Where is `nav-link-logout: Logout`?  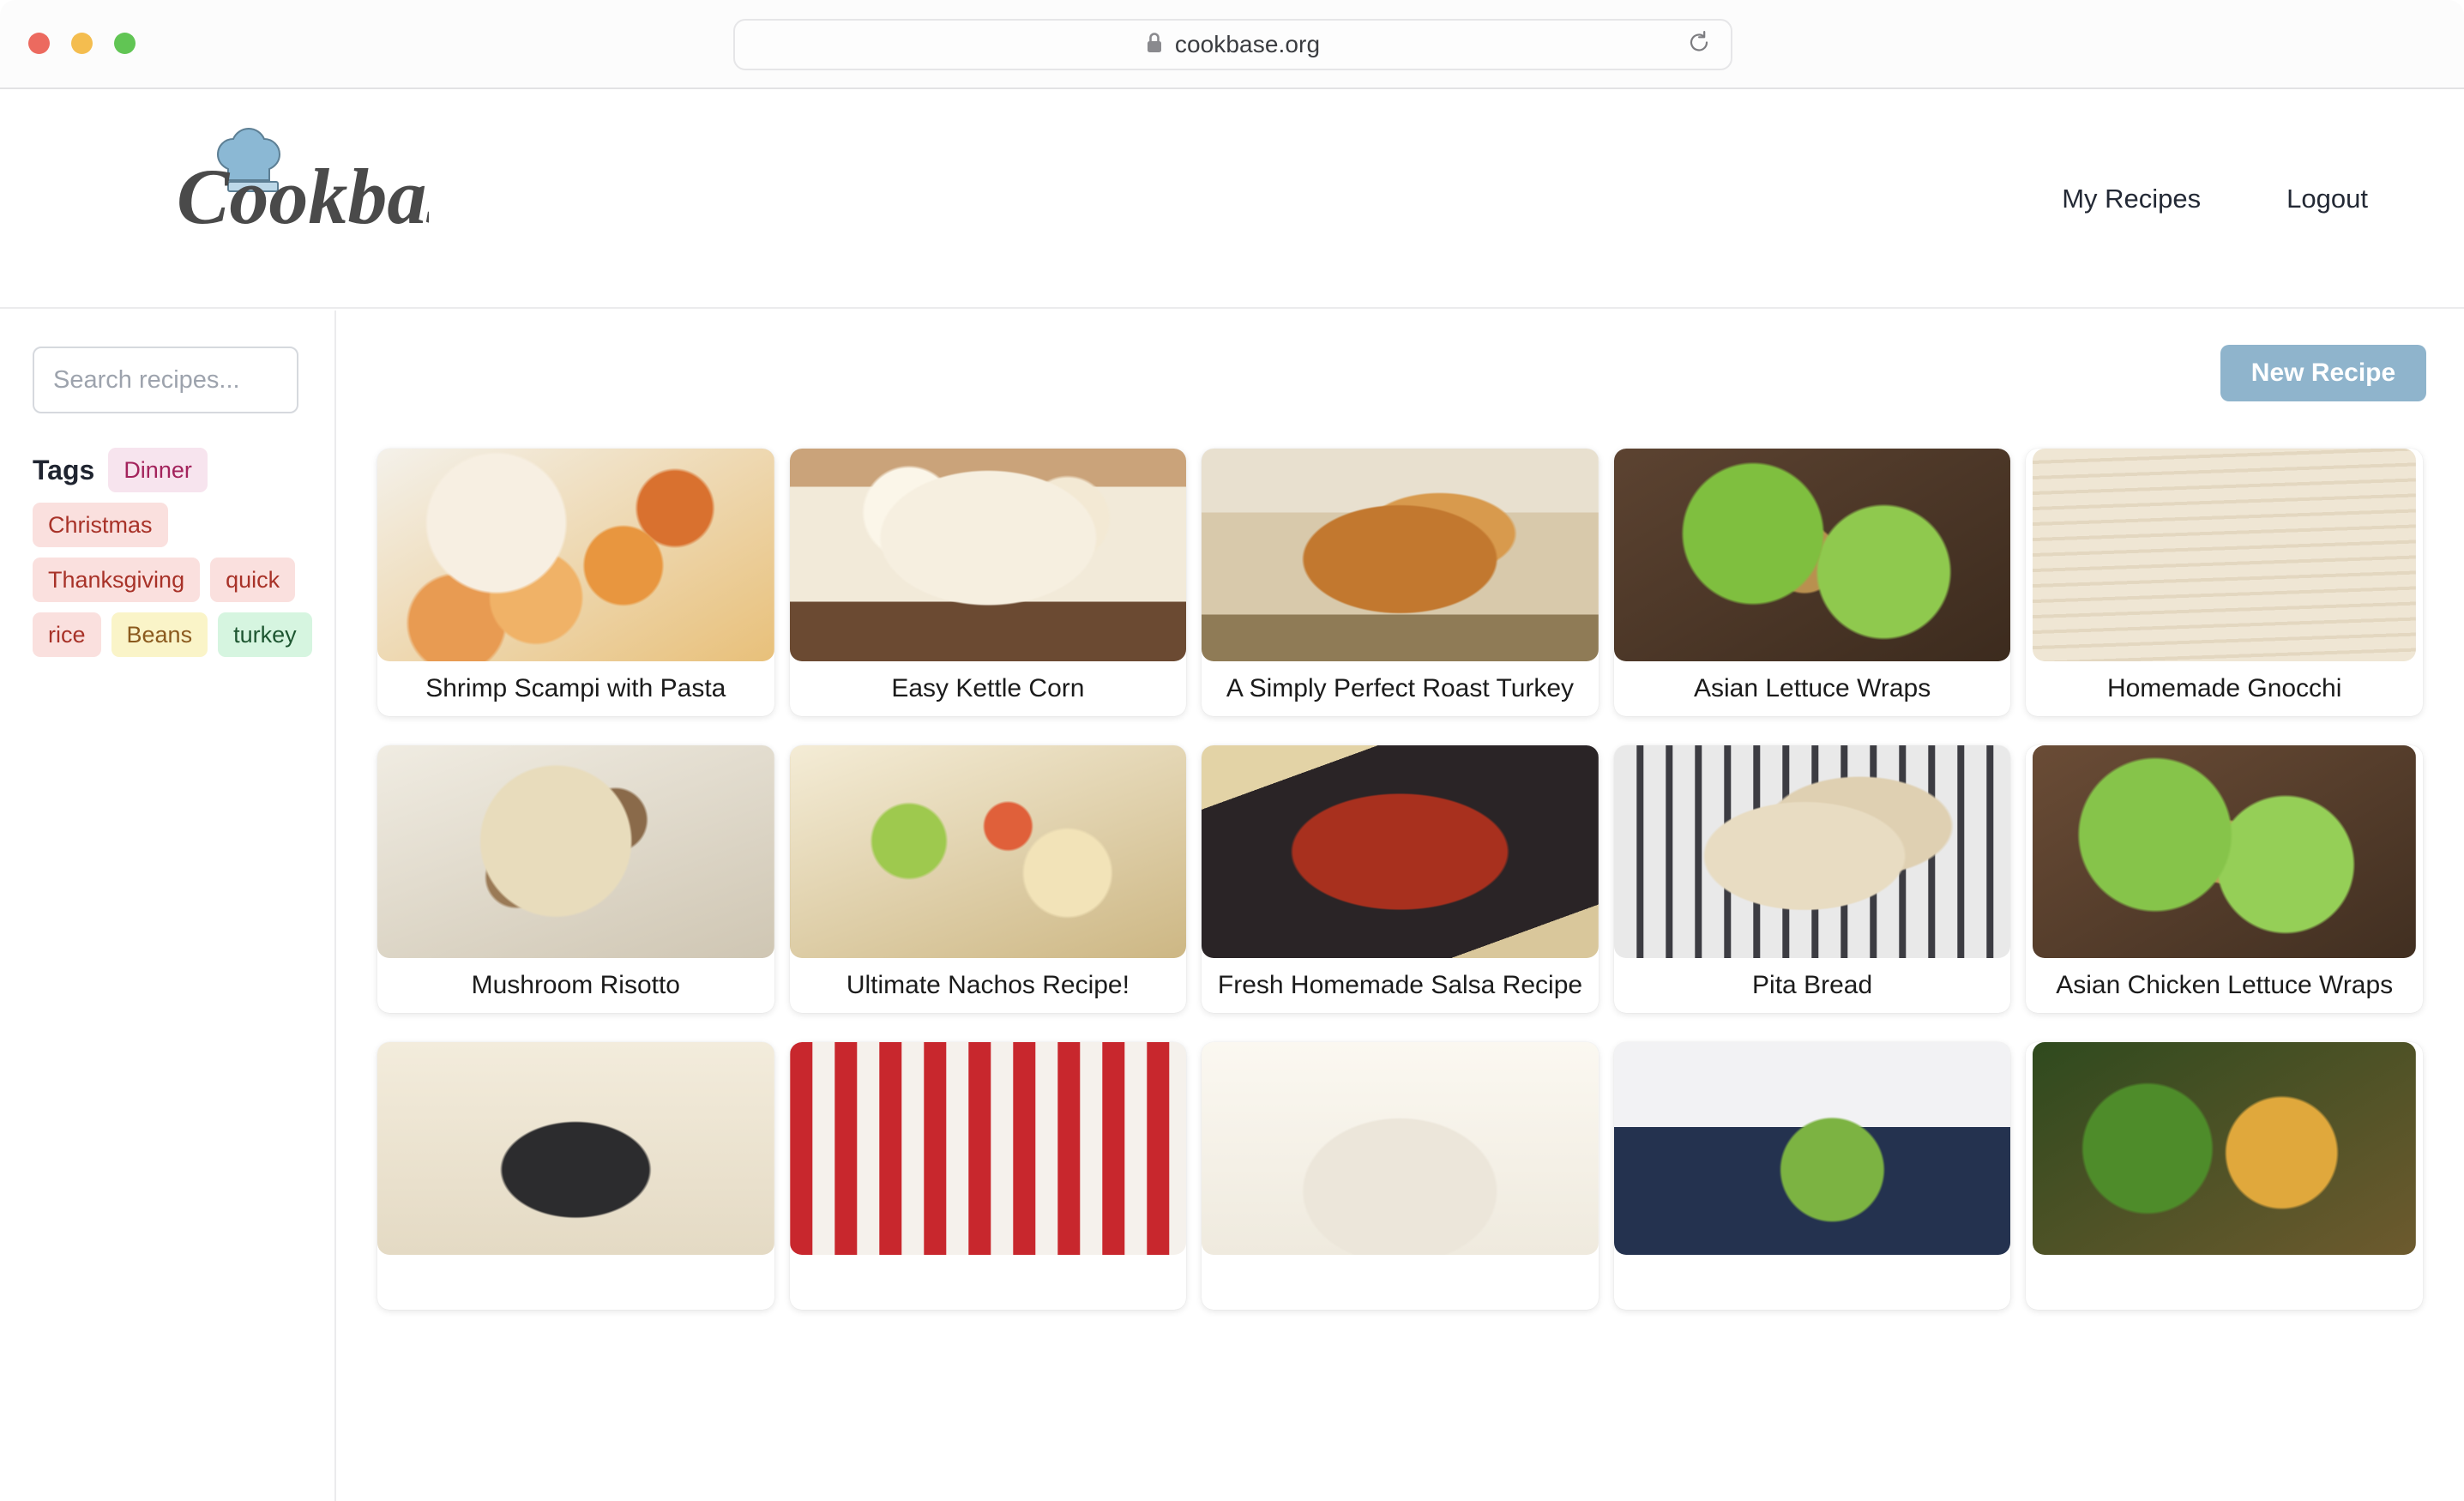 nav-link-logout: Logout is located at coordinates (2327, 199).